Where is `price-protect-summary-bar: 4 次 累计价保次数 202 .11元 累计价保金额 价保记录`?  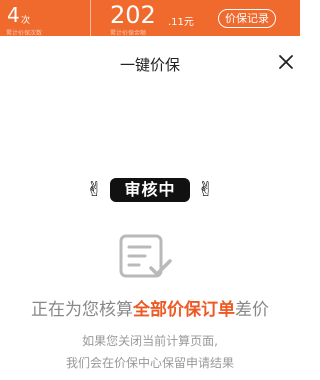
price-protect-summary-bar: 4 次 累计价保次数 202 .11元 累计价保金额 价保记录 is located at coordinates (150, 18).